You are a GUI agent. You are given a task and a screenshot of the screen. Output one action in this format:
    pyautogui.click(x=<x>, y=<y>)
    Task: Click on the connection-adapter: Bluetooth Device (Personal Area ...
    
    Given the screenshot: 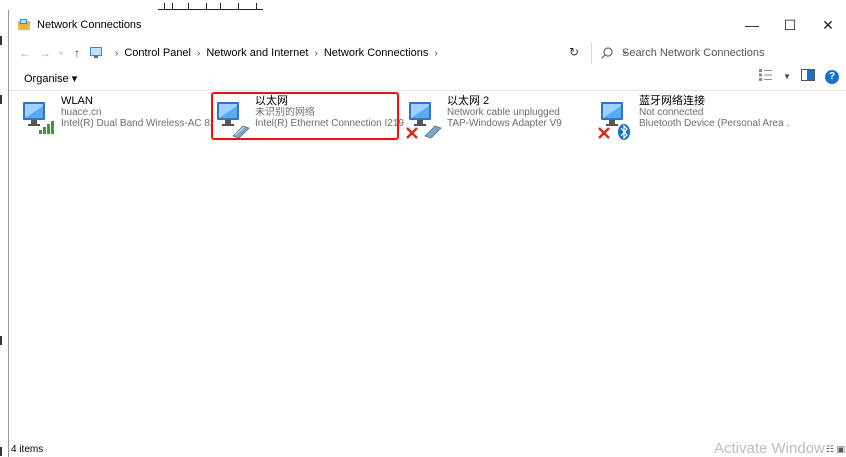 What is the action you would take?
    pyautogui.click(x=714, y=123)
    